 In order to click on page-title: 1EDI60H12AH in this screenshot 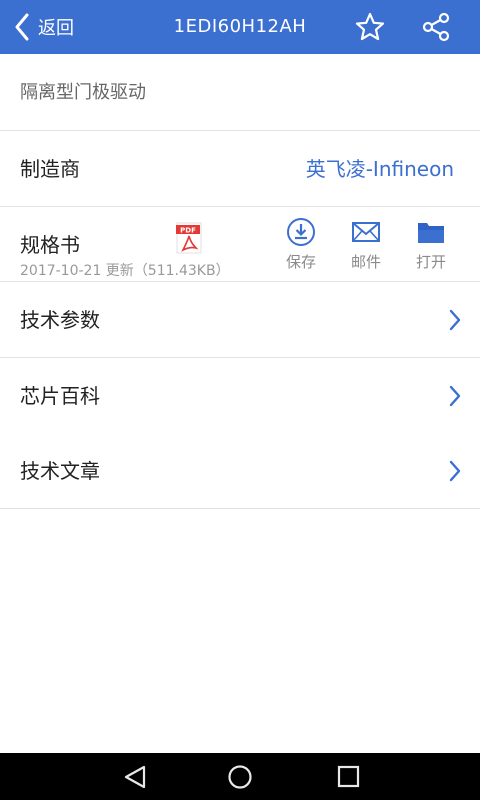, I will do `click(240, 26)`.